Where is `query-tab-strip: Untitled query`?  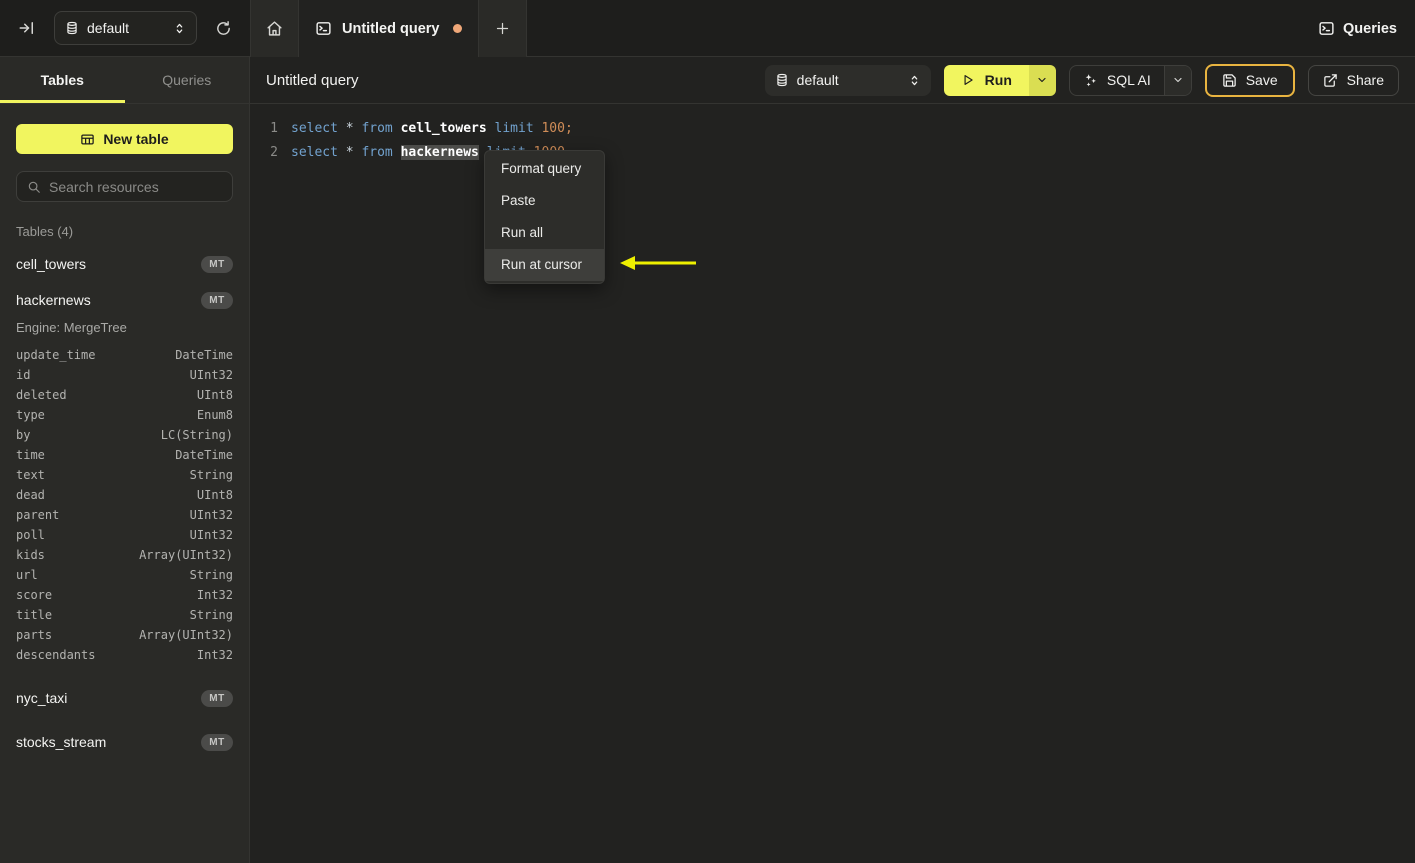
query-tab-strip: Untitled query is located at coordinates (389, 28).